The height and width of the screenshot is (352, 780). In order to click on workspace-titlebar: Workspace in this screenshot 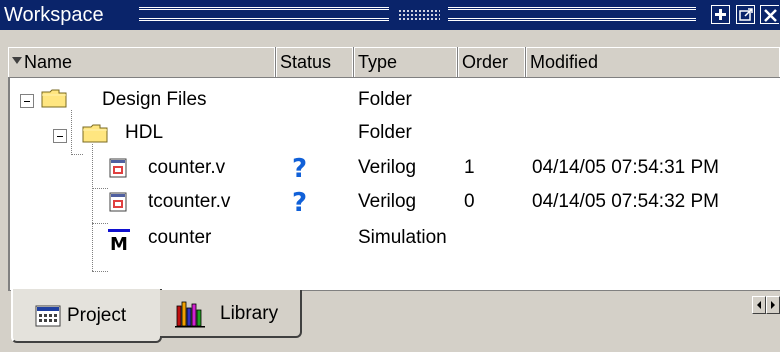, I will do `click(390, 15)`.